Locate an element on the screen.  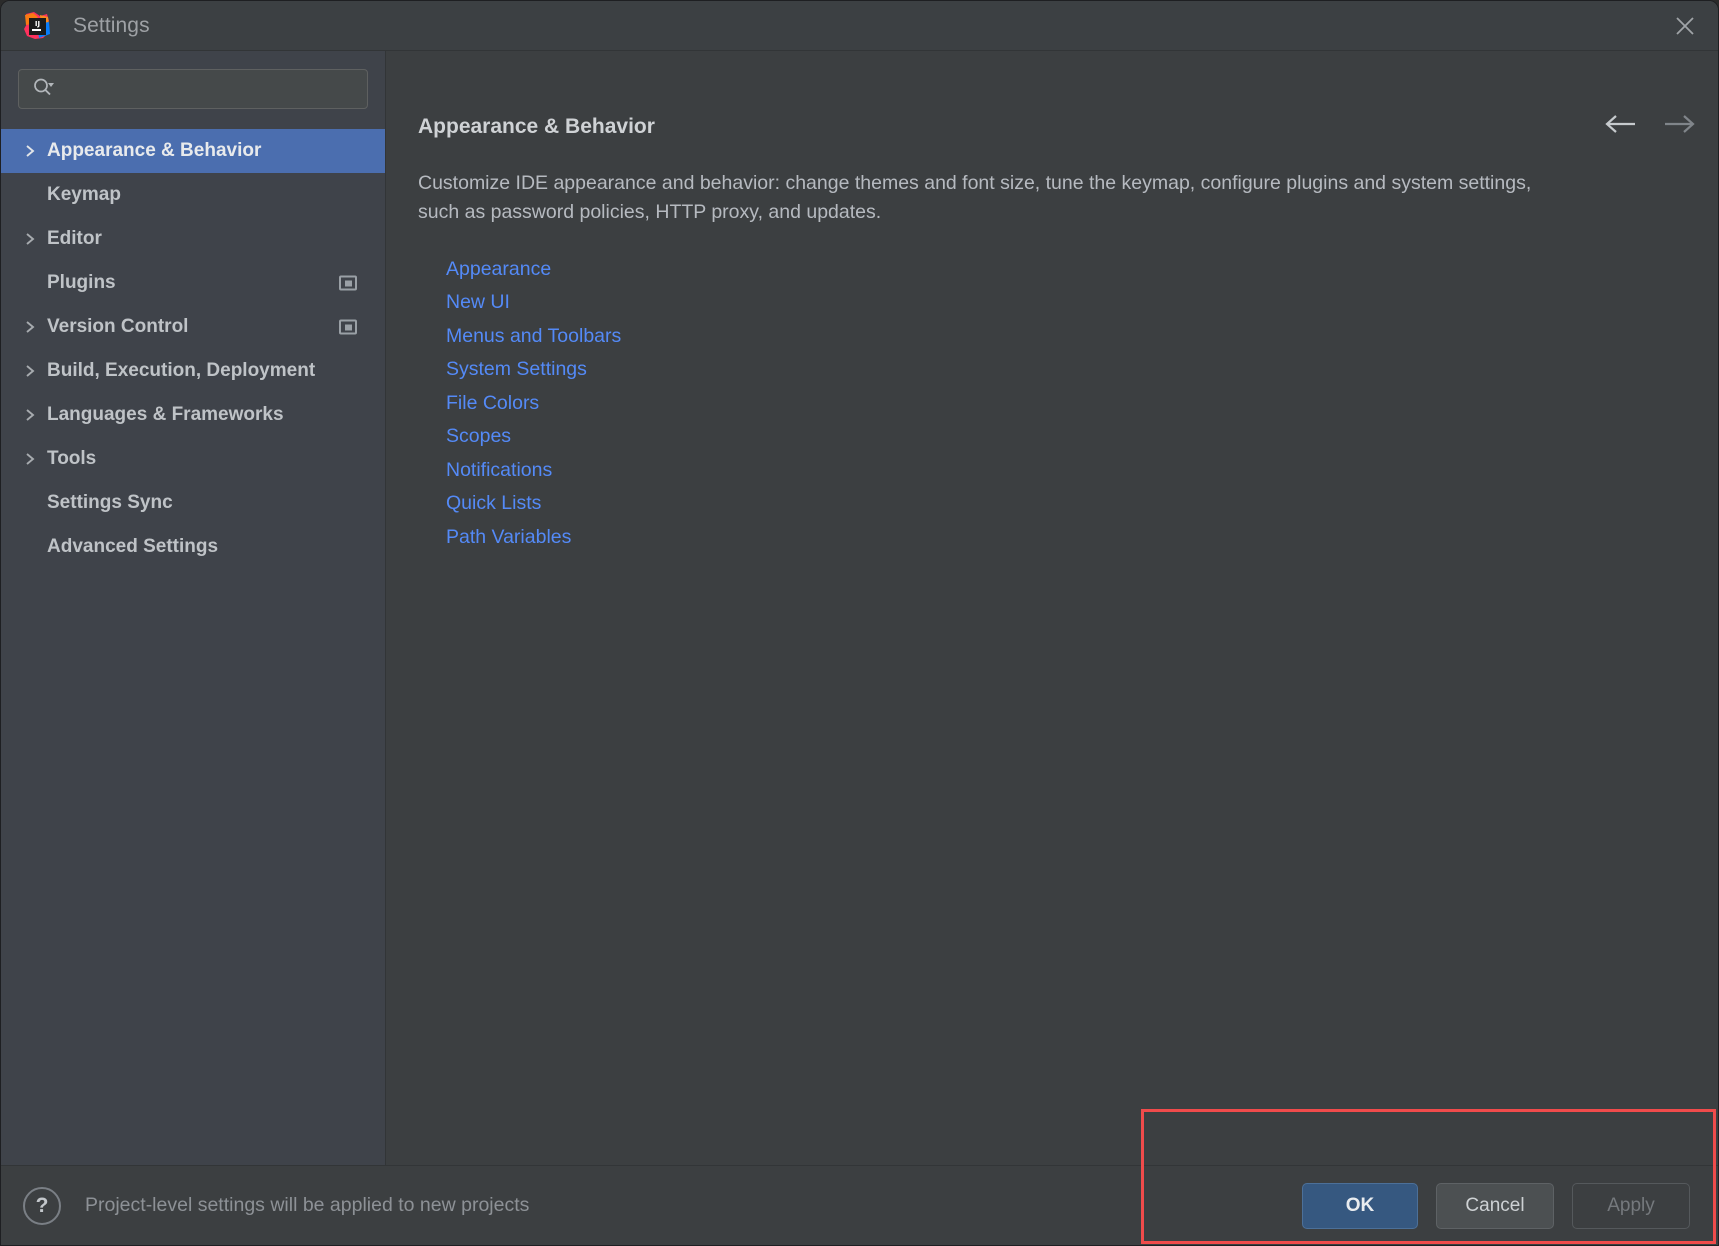
sidebar-item-version-control: Version Control is located at coordinates (193, 327).